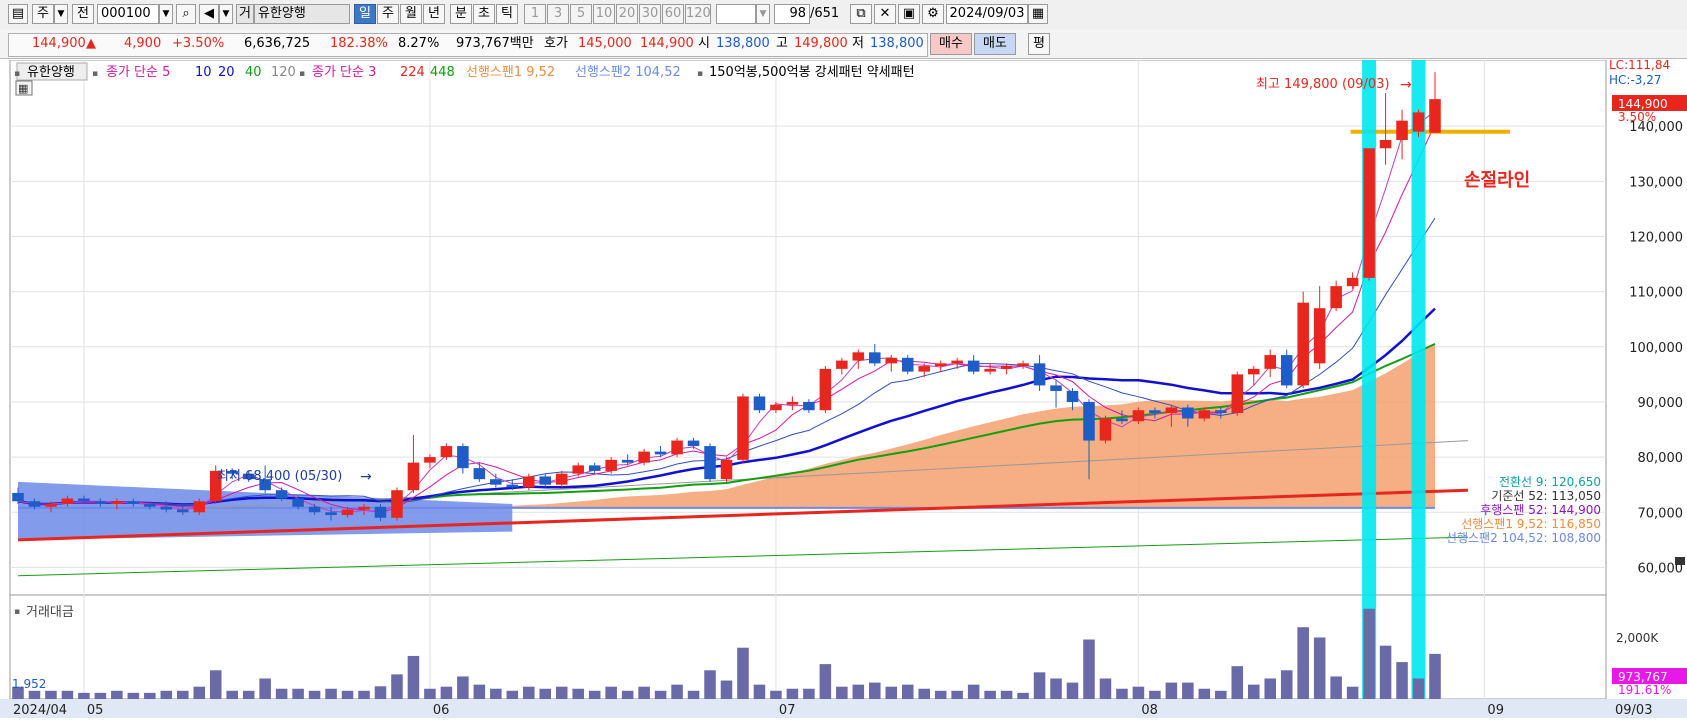 This screenshot has height=722, width=1687. I want to click on x-tick-label: 09, so click(1495, 710).